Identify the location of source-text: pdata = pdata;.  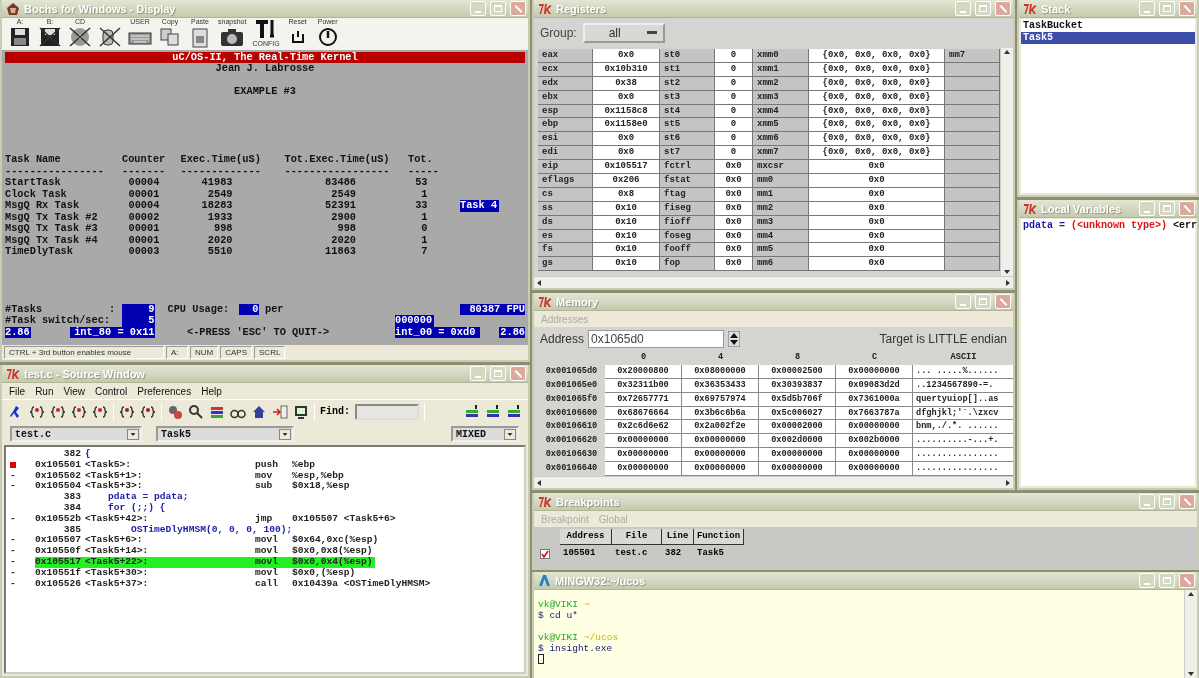
(148, 497).